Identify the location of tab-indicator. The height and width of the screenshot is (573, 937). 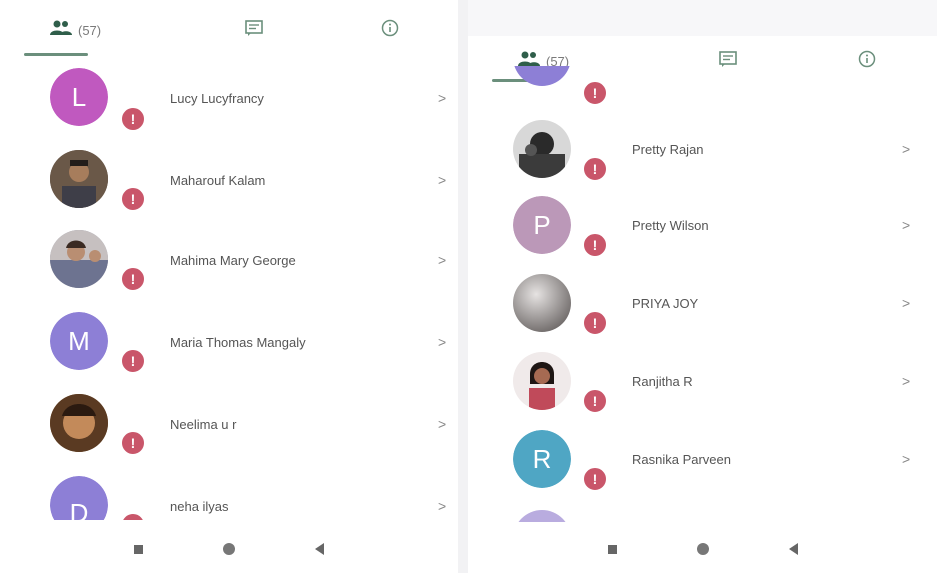
(56, 54).